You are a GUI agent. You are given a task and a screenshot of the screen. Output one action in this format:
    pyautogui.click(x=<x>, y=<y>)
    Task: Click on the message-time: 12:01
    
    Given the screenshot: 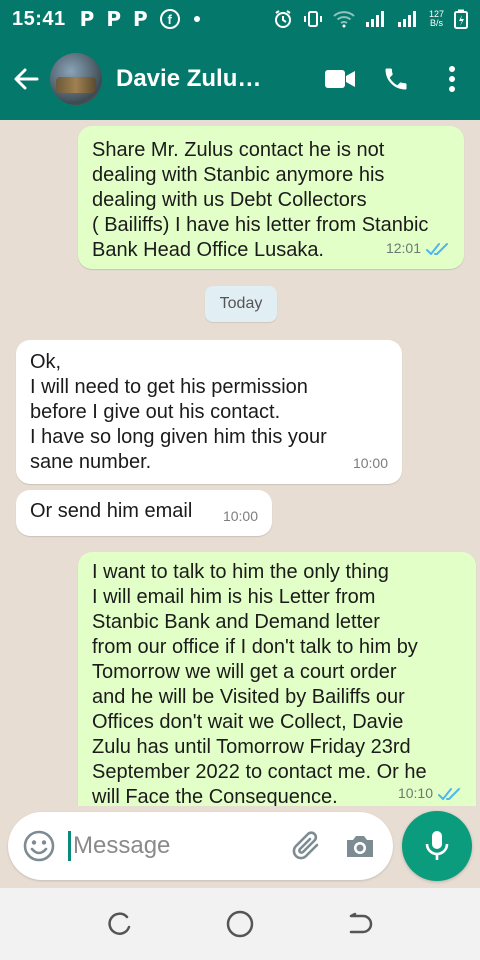 What is the action you would take?
    pyautogui.click(x=403, y=248)
    